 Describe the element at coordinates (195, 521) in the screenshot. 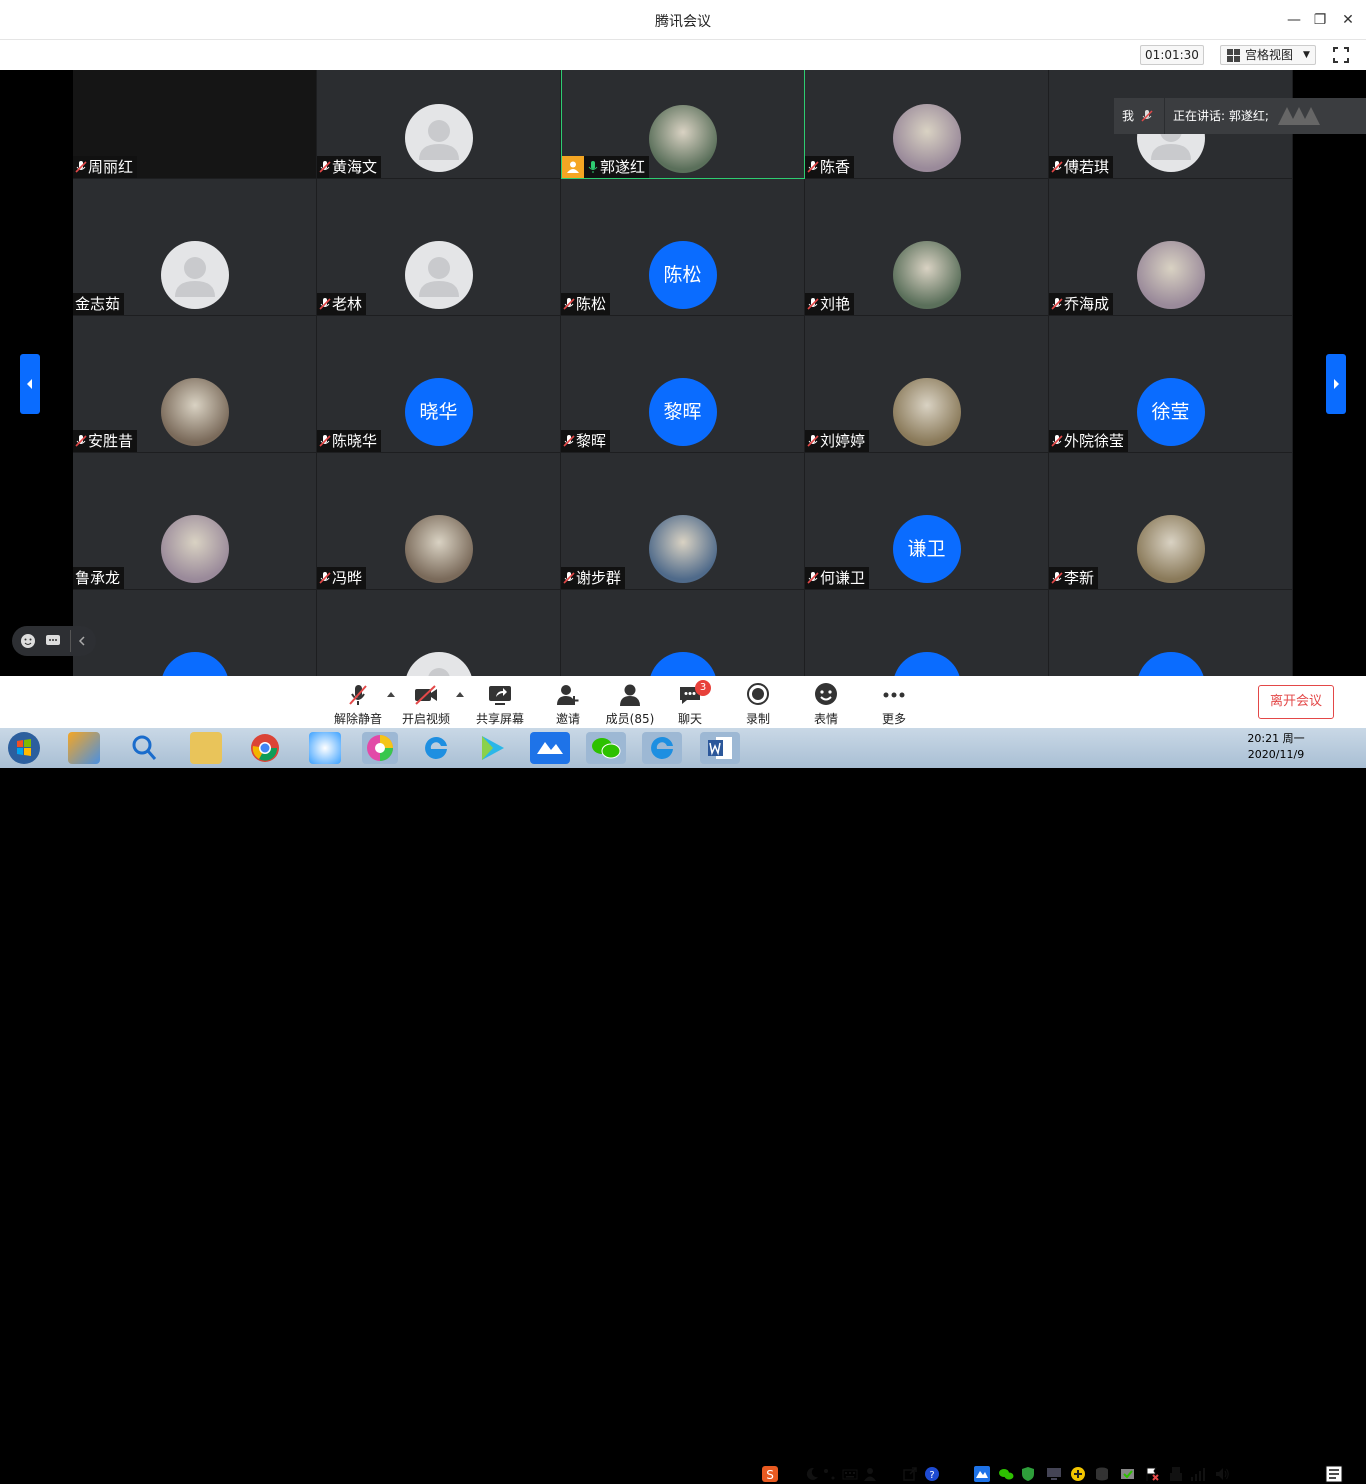

I see `participant-tile: 鲁承龙` at that location.